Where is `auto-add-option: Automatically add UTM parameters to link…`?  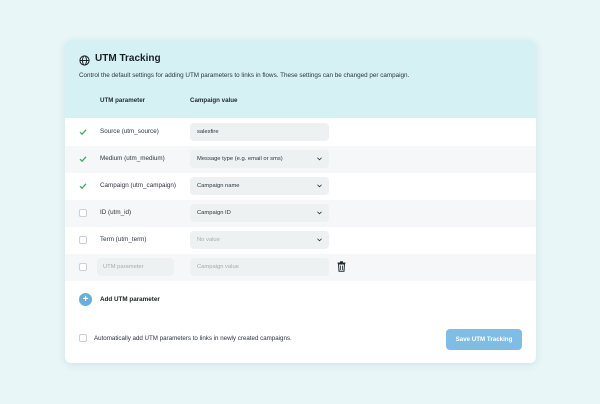
auto-add-option: Automatically add UTM parameters to link… is located at coordinates (185, 338).